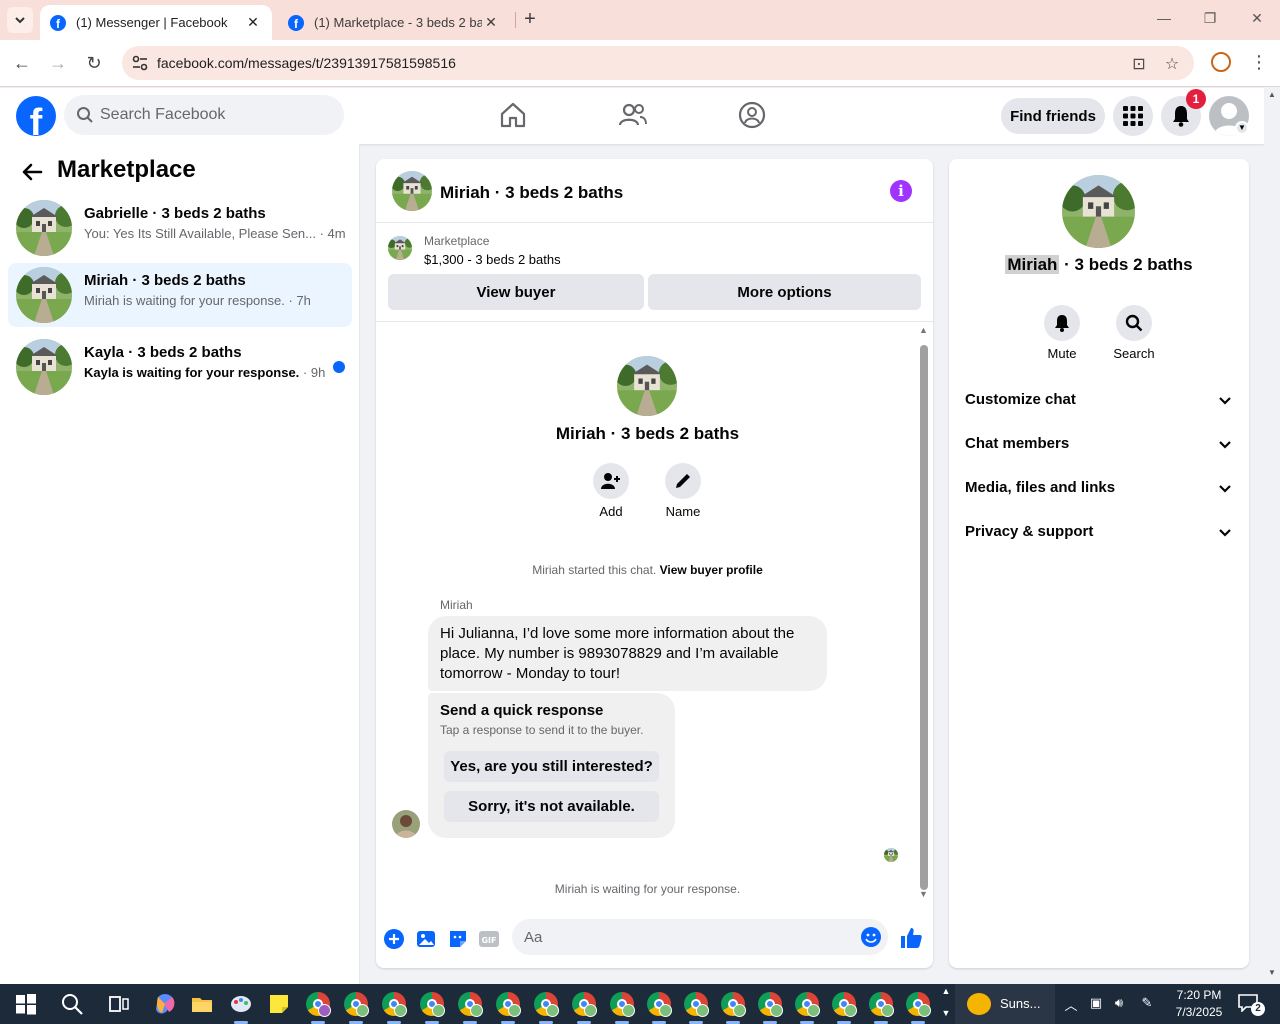 The image size is (1280, 1024). Describe the element at coordinates (946, 1016) in the screenshot. I see `taskbar-scroll-down-icon: ▼` at that location.